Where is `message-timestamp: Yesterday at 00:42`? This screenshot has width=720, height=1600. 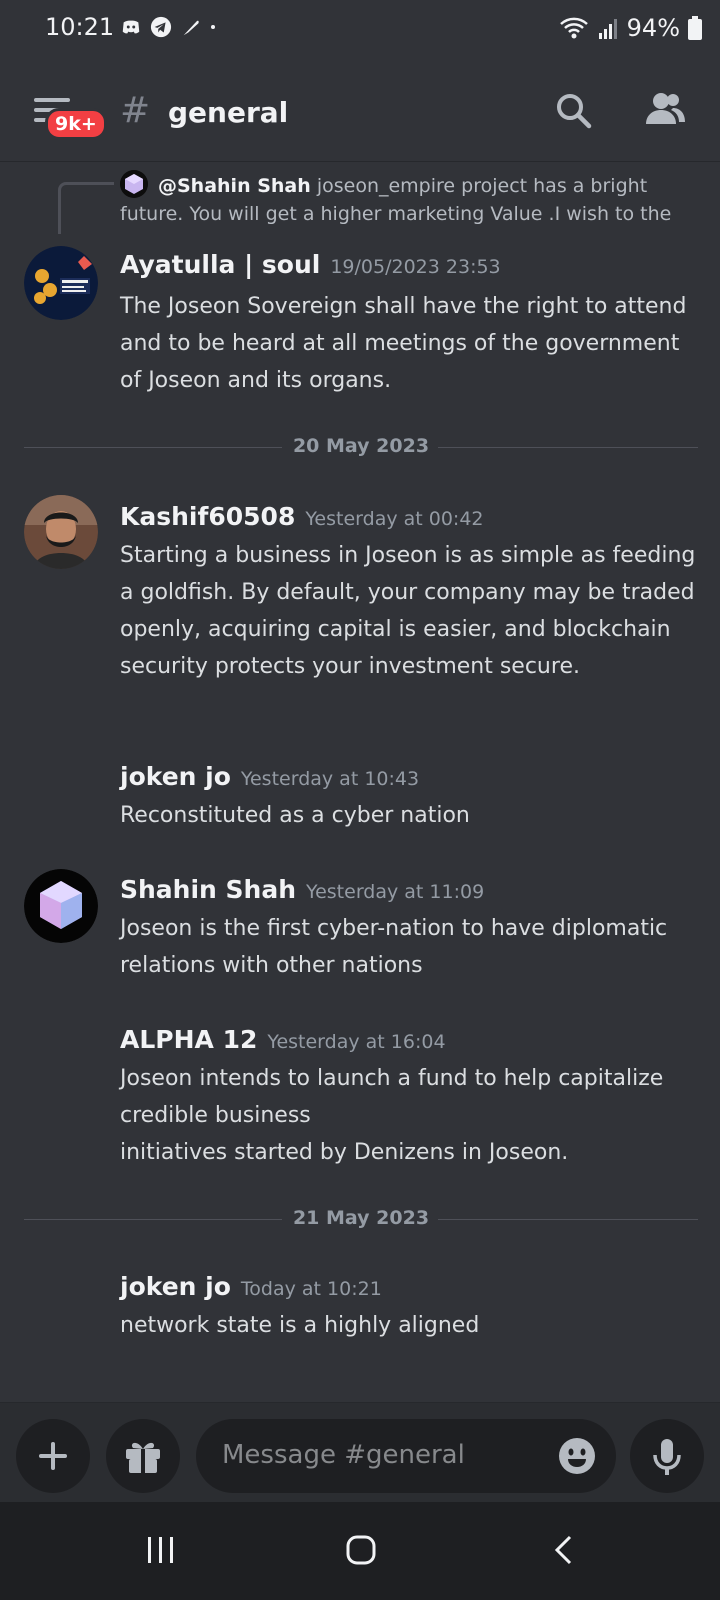 message-timestamp: Yesterday at 00:42 is located at coordinates (394, 519).